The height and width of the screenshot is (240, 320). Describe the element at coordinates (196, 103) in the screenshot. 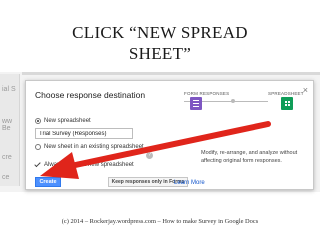

I see `forms-icon` at that location.